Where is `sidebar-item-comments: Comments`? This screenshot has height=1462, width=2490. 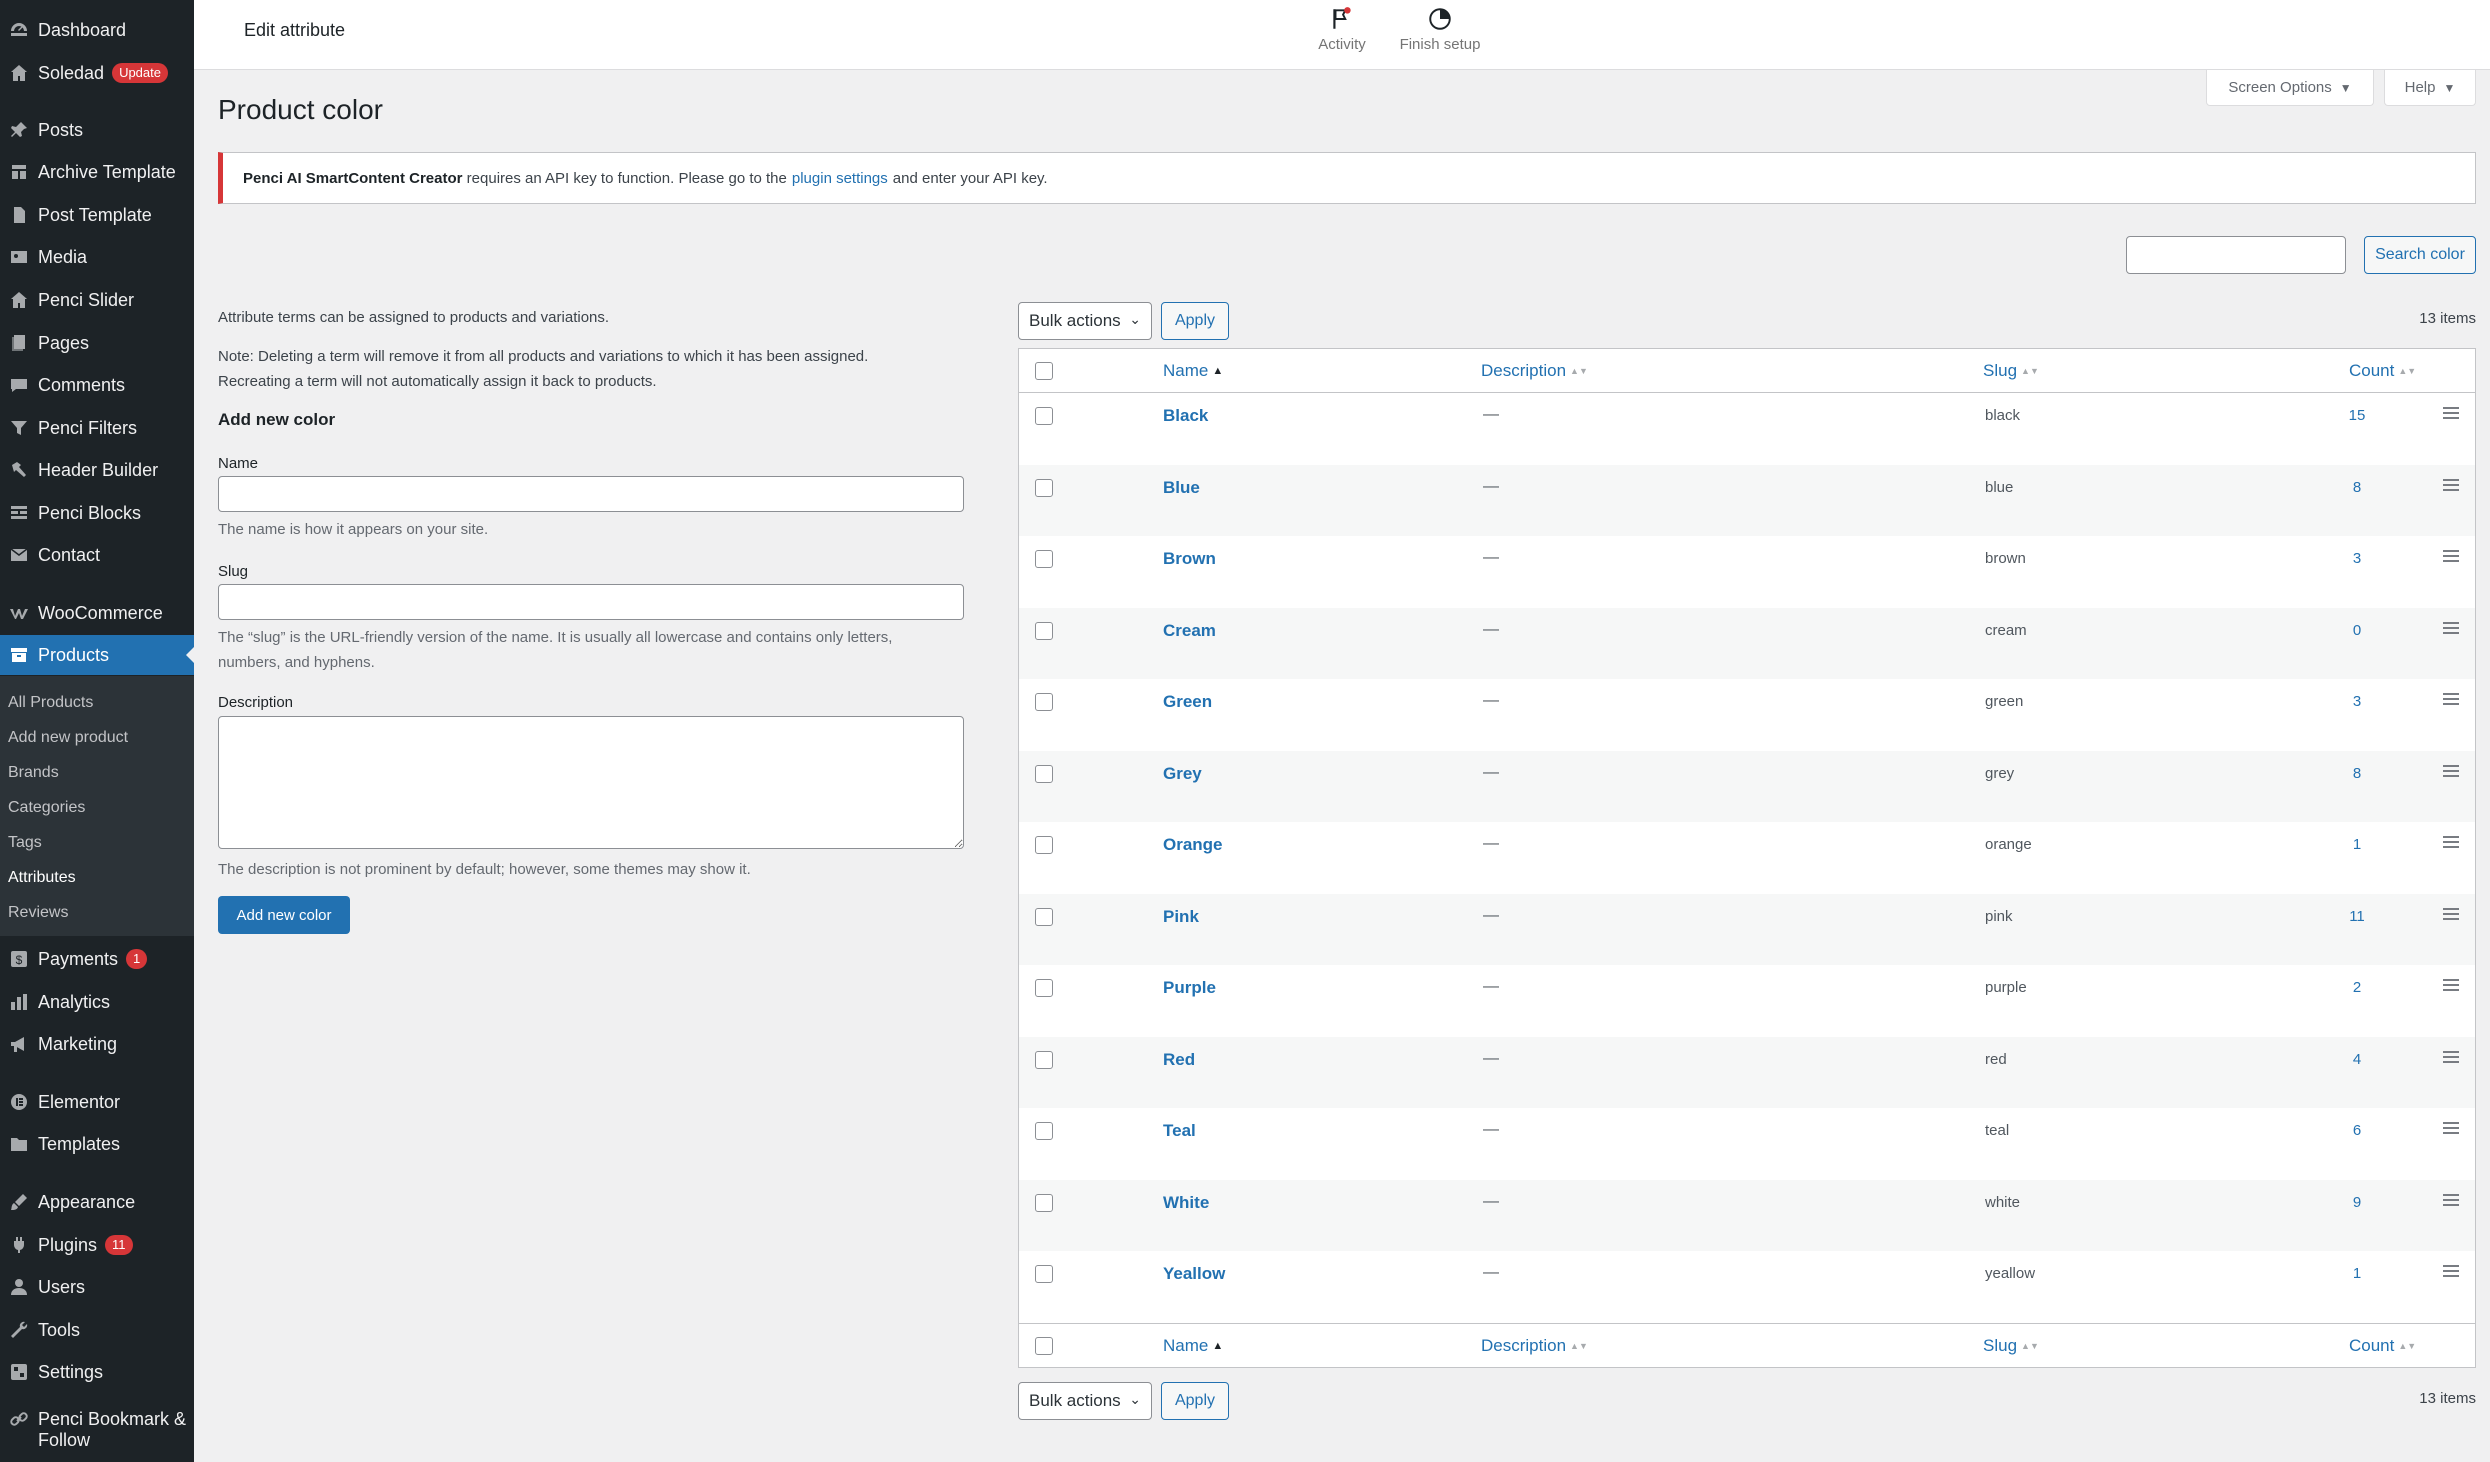 sidebar-item-comments: Comments is located at coordinates (97, 385).